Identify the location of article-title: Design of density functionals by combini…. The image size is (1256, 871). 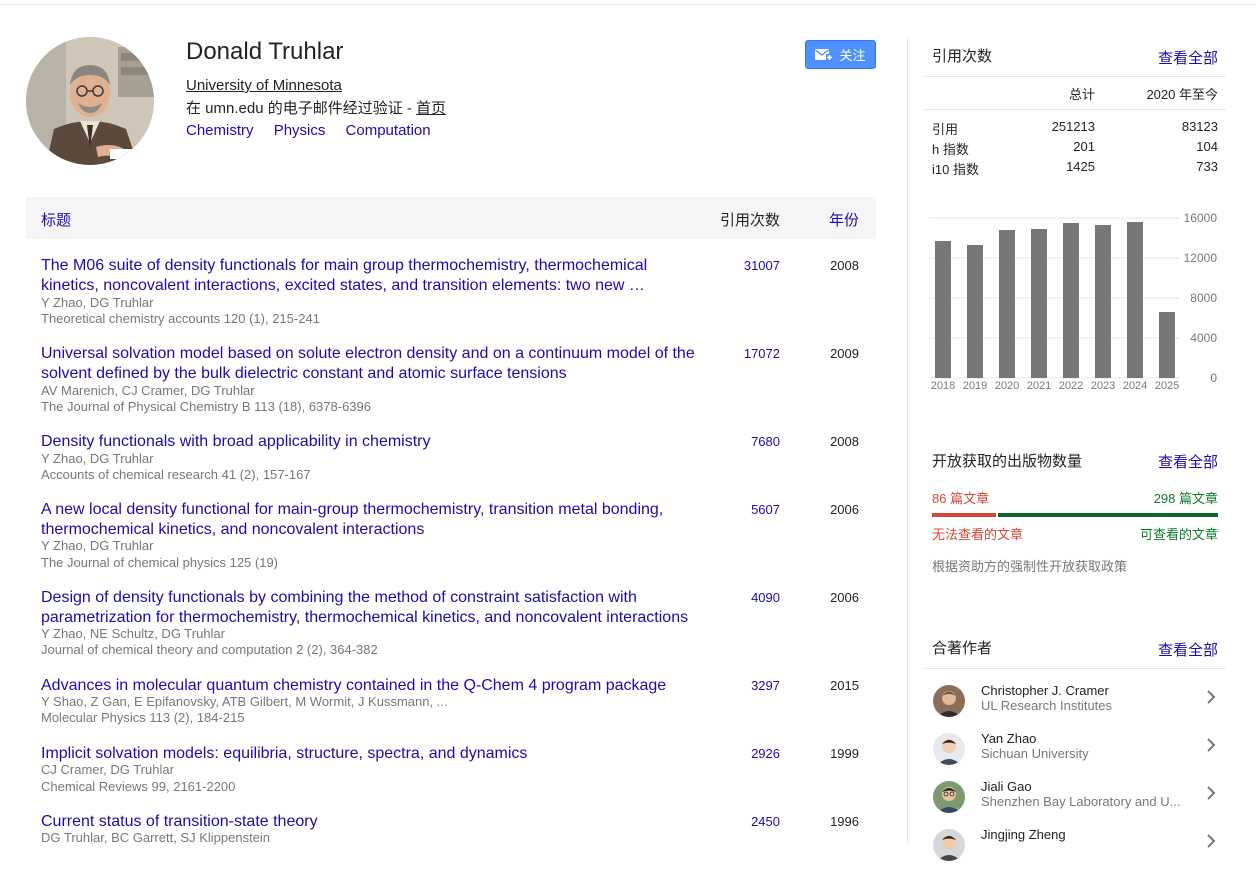
(371, 608).